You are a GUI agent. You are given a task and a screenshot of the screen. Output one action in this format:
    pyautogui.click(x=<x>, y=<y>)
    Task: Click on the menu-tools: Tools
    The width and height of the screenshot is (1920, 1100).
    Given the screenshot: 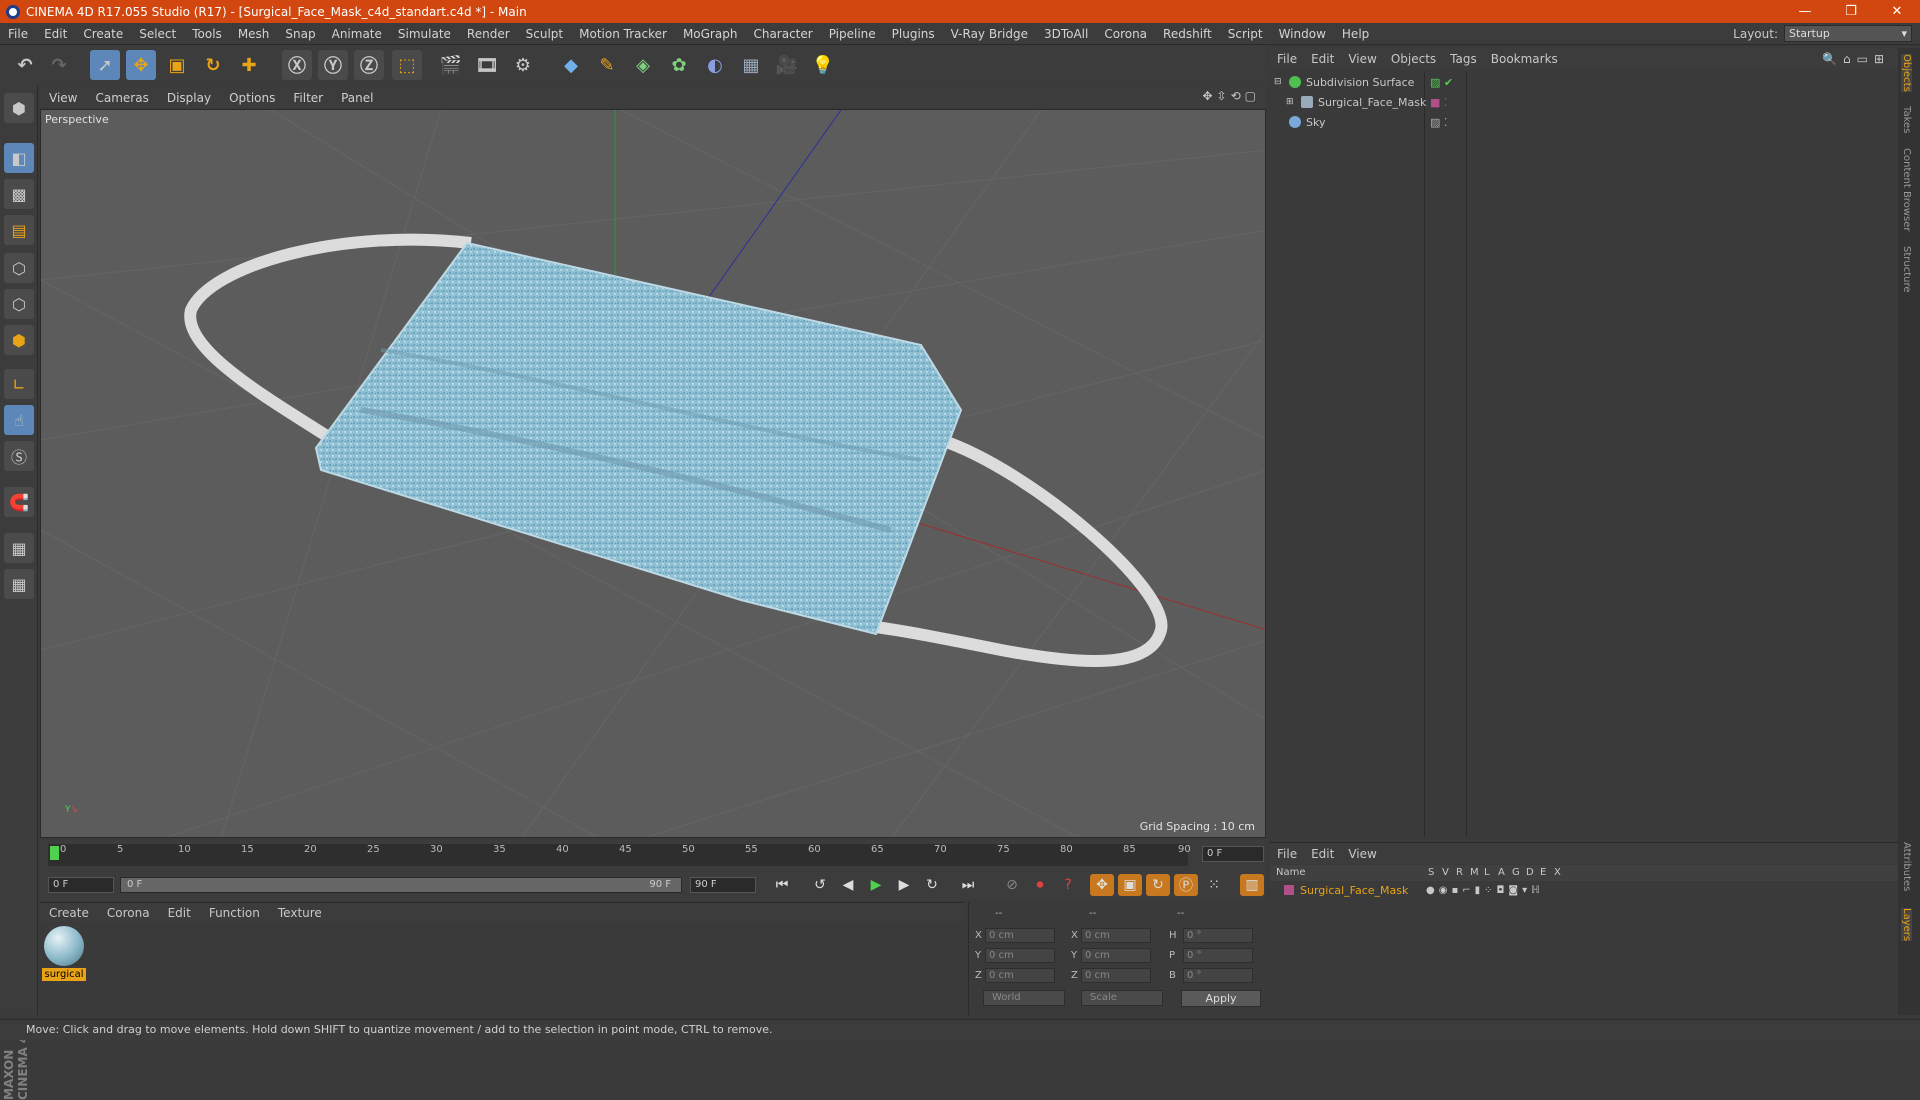 What is the action you would take?
    pyautogui.click(x=207, y=34)
    